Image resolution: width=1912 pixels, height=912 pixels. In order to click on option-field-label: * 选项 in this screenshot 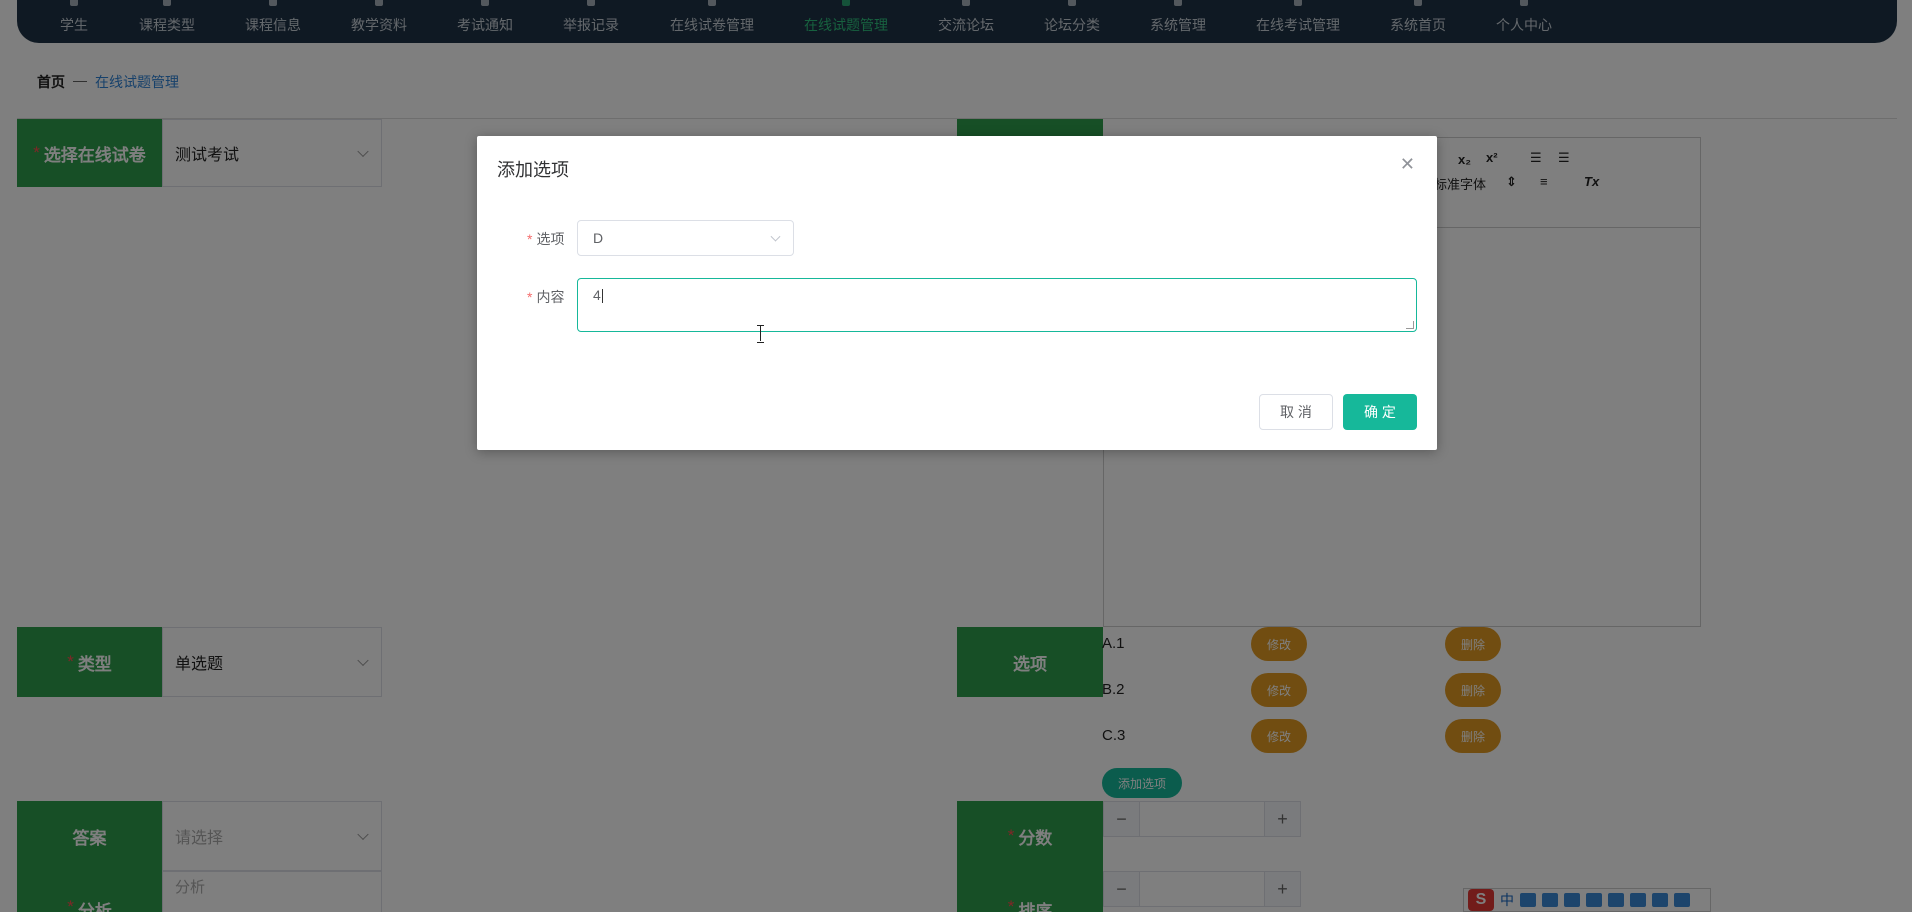, I will do `click(546, 239)`.